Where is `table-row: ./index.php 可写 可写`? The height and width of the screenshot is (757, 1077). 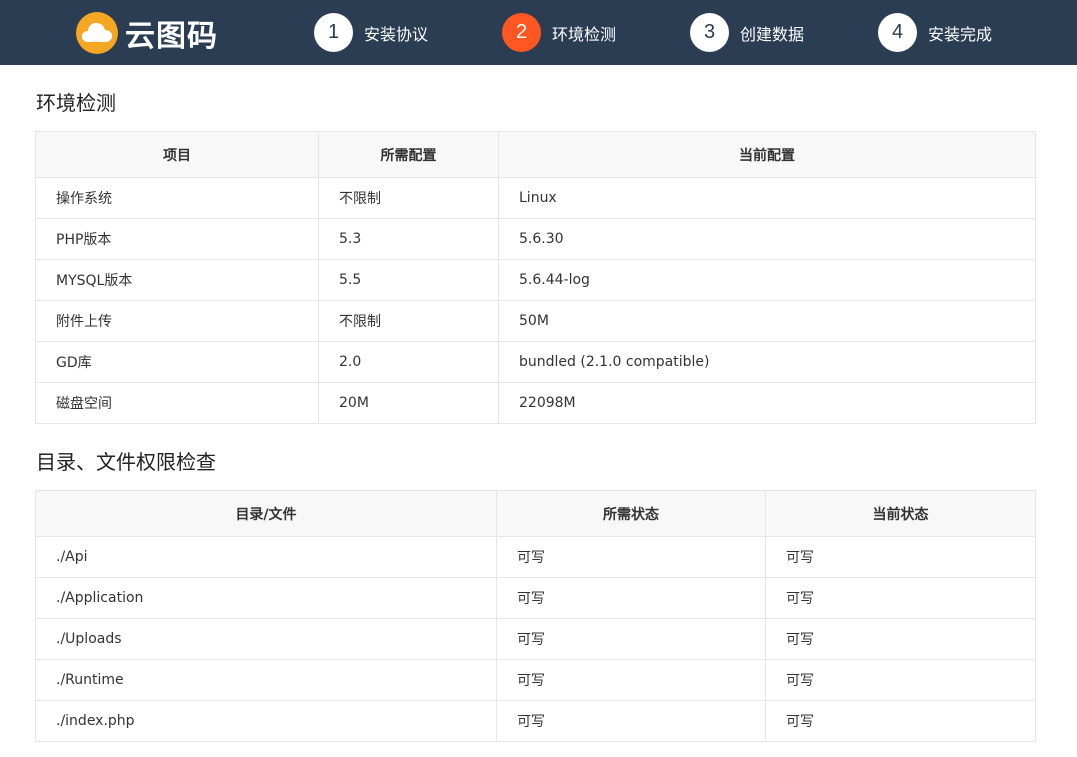
table-row: ./index.php 可写 可写 is located at coordinates (535, 721).